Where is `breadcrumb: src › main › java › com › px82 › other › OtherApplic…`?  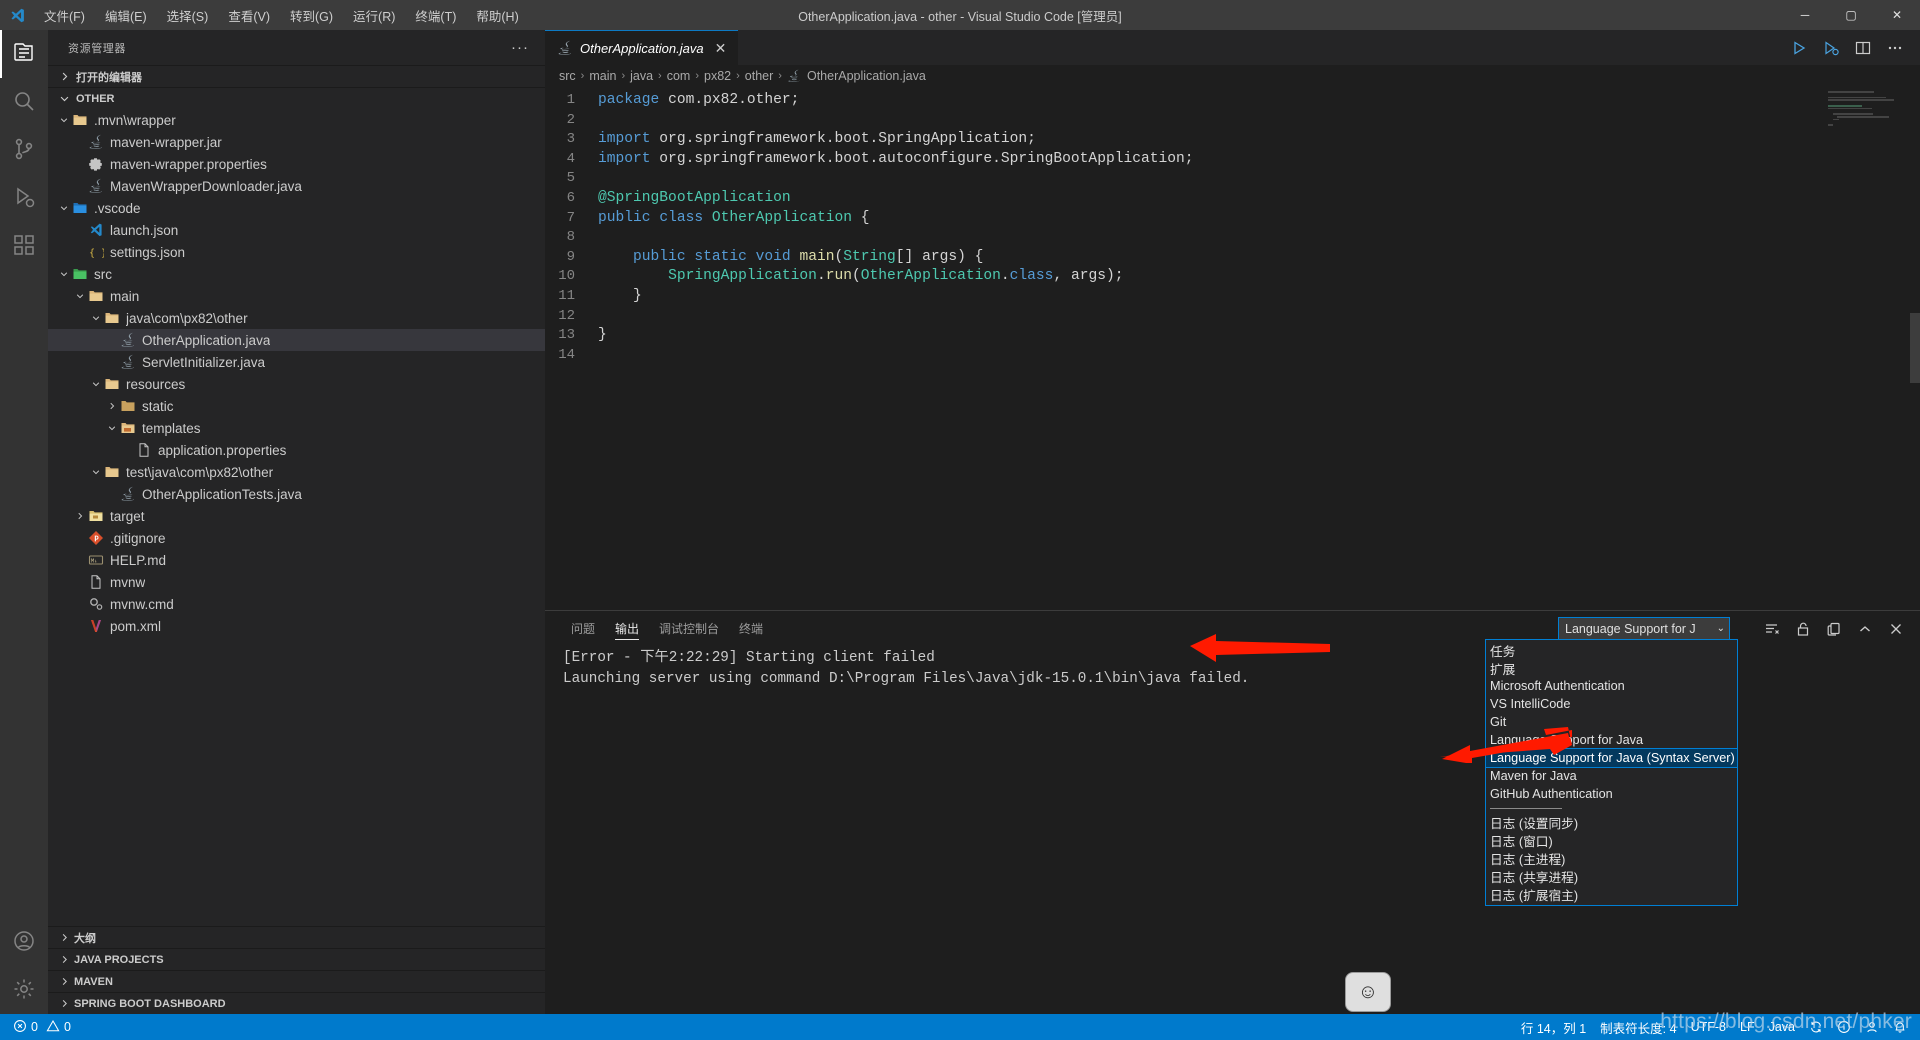 breadcrumb: src › main › java › com › px82 › other › OtherApplic… is located at coordinates (1232, 76).